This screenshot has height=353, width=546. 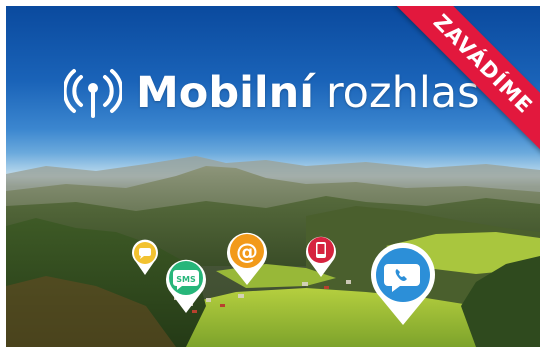 I want to click on email-at-icon: @, so click(x=247, y=252).